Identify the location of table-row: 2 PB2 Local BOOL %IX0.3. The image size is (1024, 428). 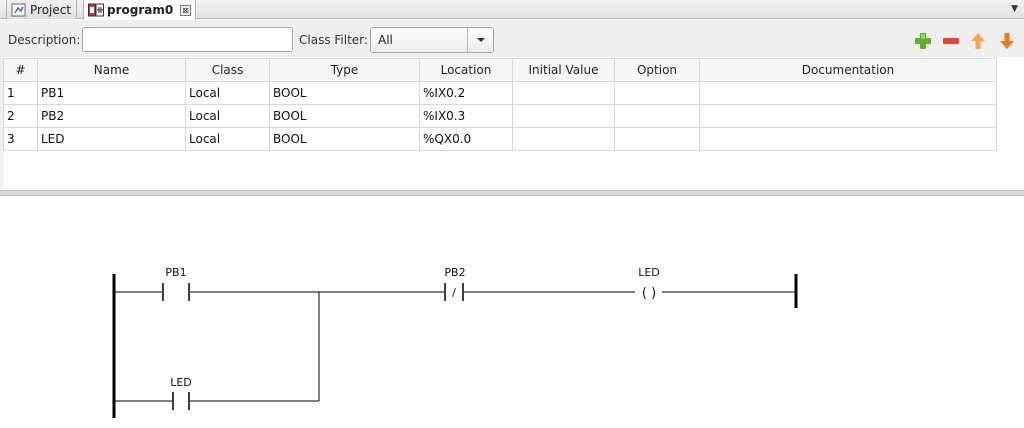
(500, 116).